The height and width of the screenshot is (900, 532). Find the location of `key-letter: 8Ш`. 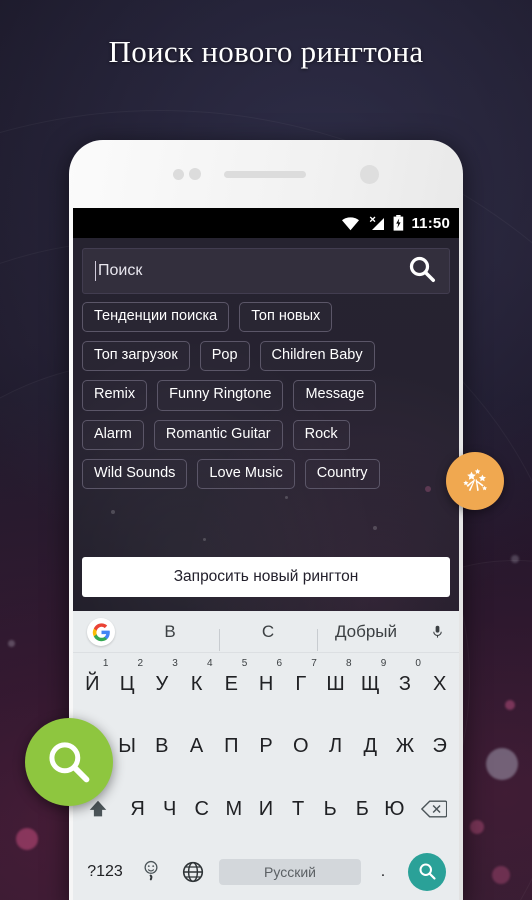

key-letter: 8Ш is located at coordinates (335, 684).